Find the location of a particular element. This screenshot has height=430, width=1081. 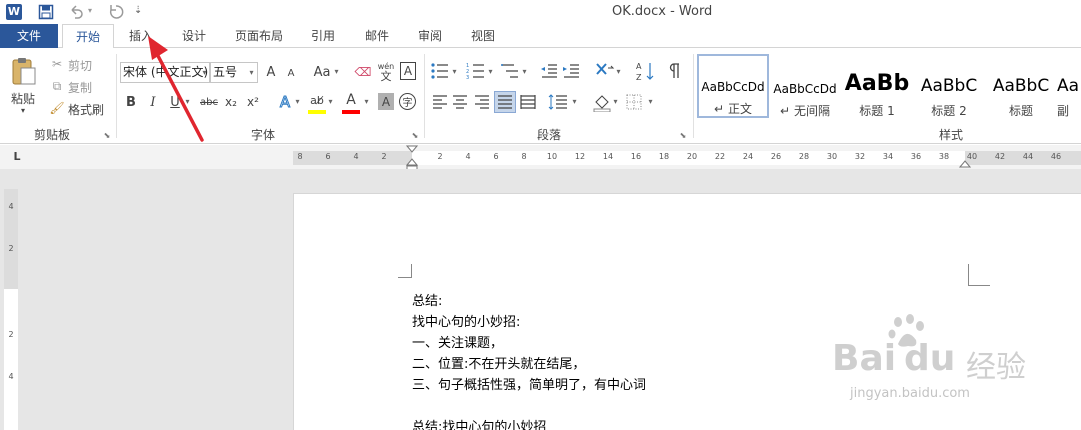

ruler-number: 4 is located at coordinates (356, 156).